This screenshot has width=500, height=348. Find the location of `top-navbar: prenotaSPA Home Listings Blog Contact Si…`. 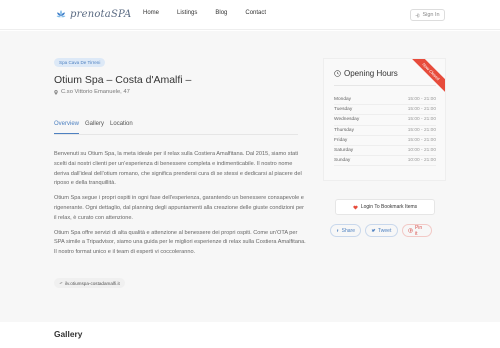

top-navbar: prenotaSPA Home Listings Blog Contact Si… is located at coordinates (250, 15).